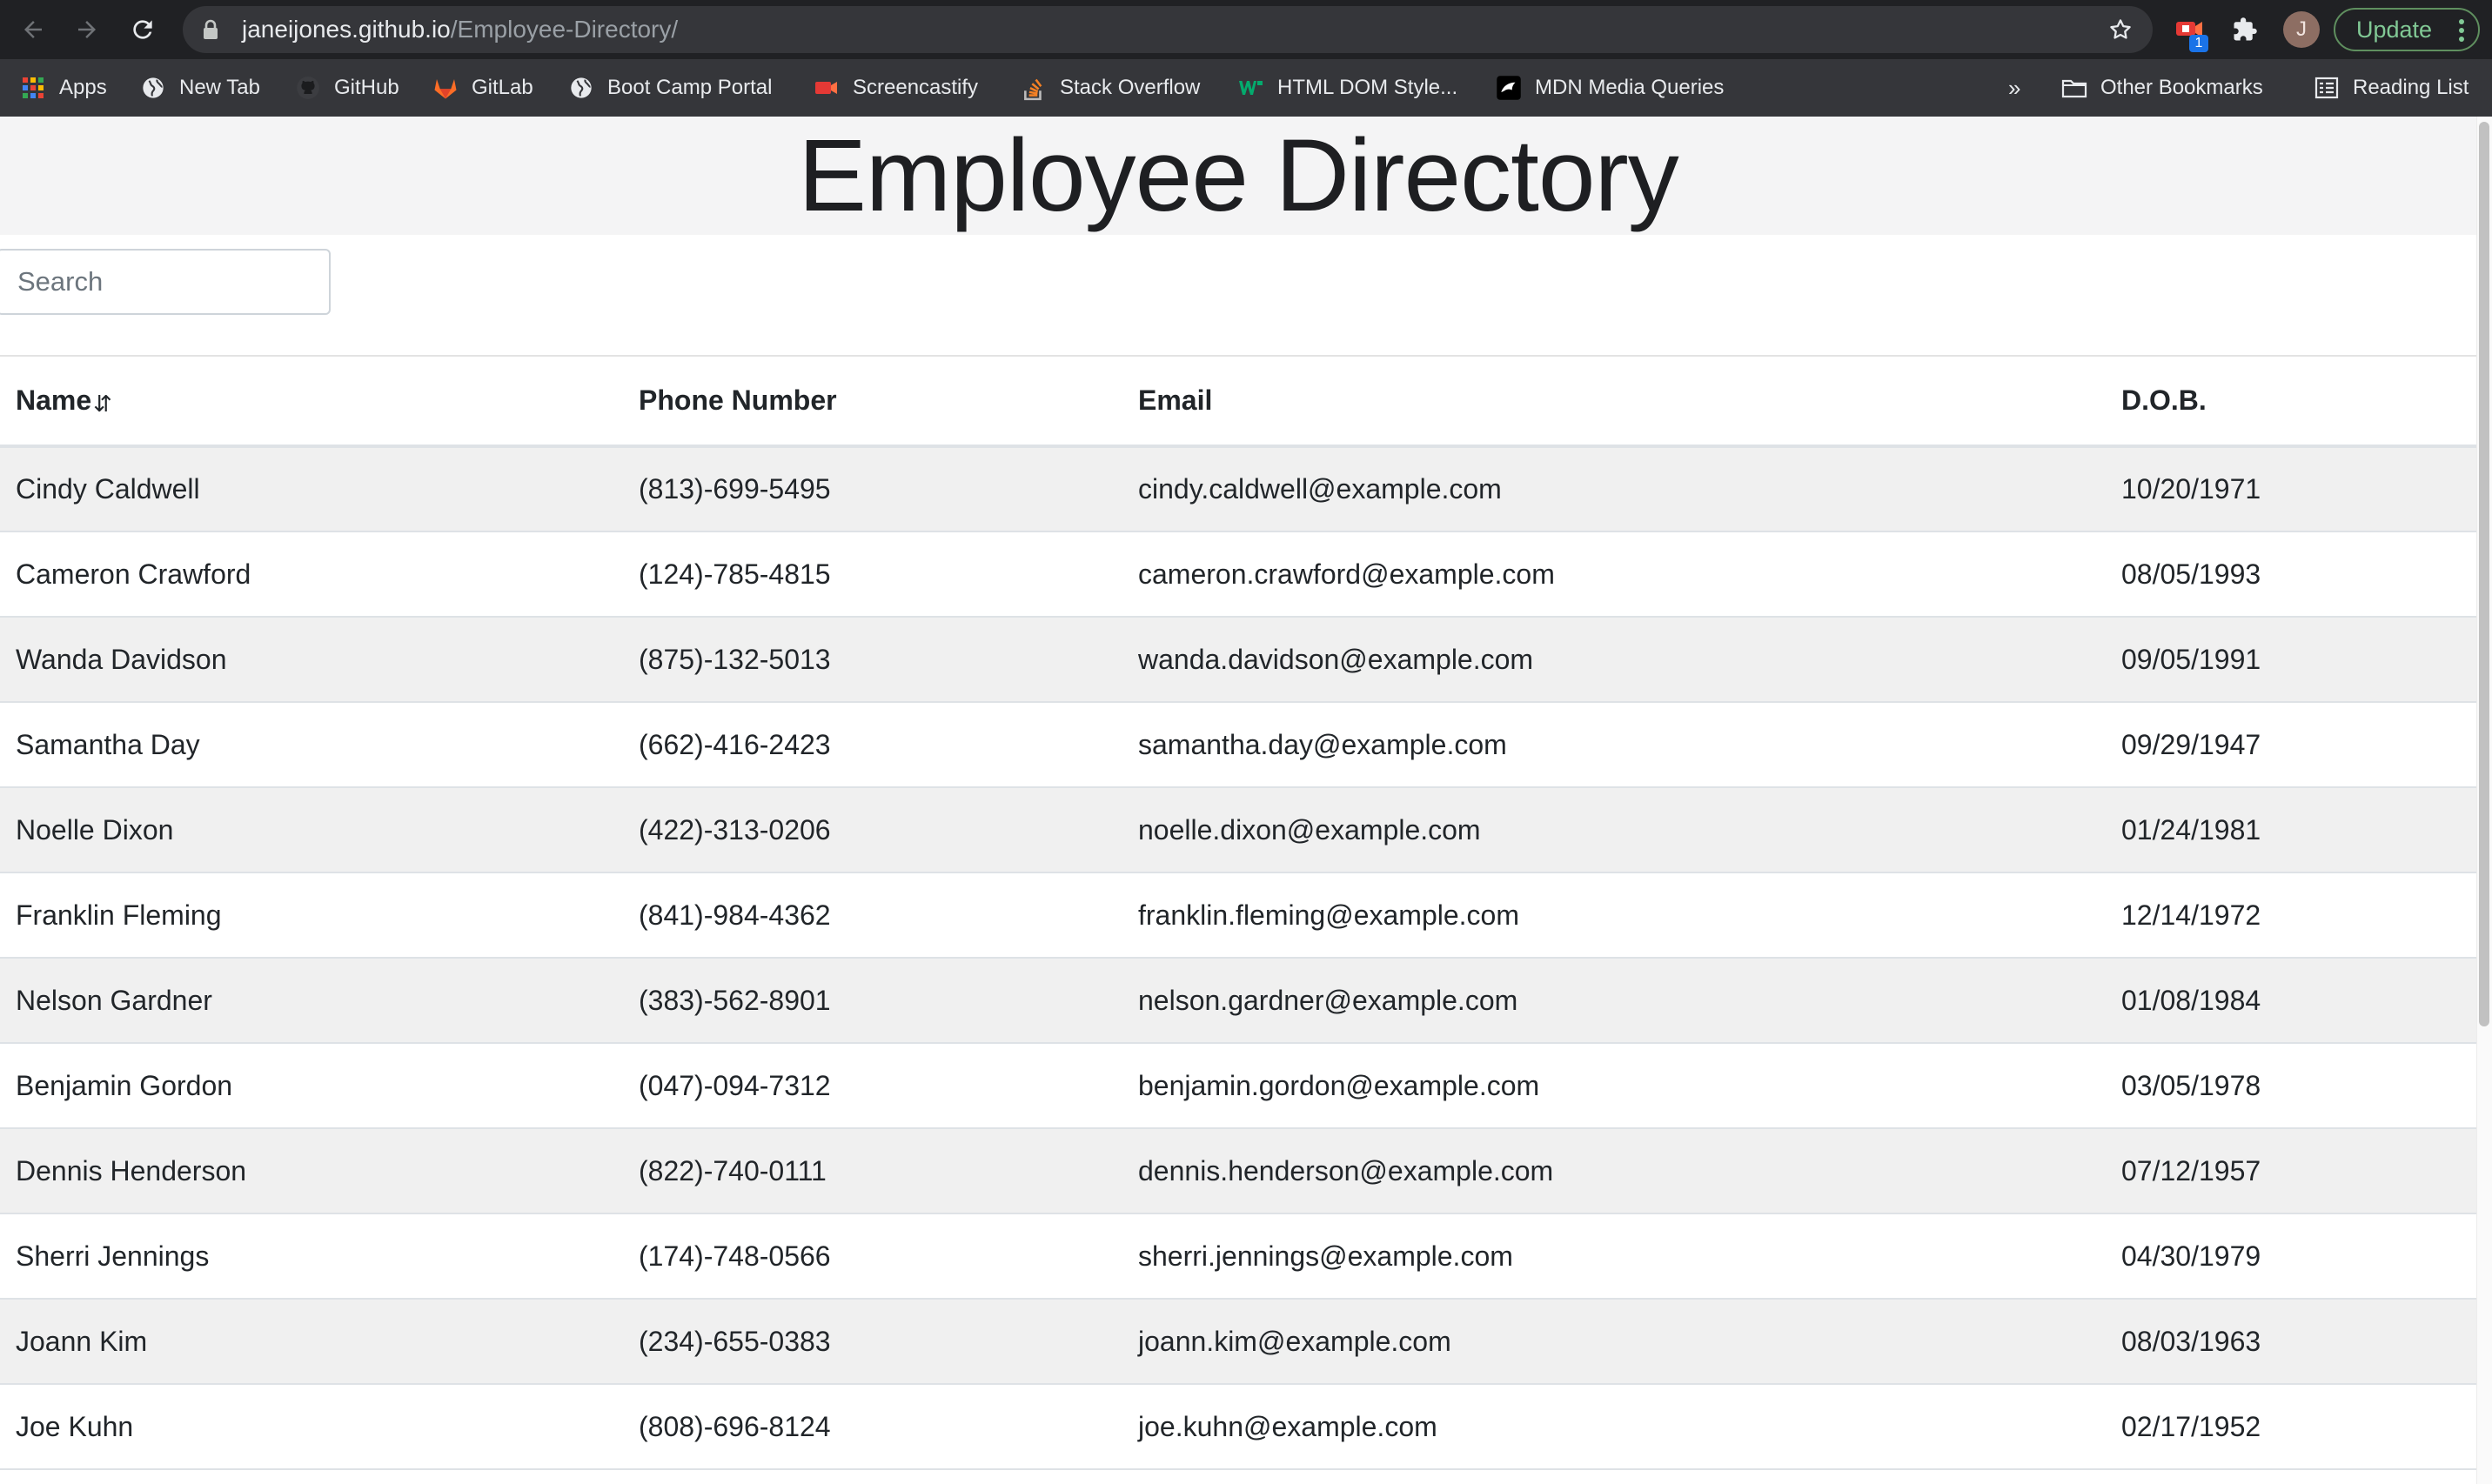 The height and width of the screenshot is (1484, 2492). Describe the element at coordinates (827, 88) in the screenshot. I see `screencastify-icon` at that location.